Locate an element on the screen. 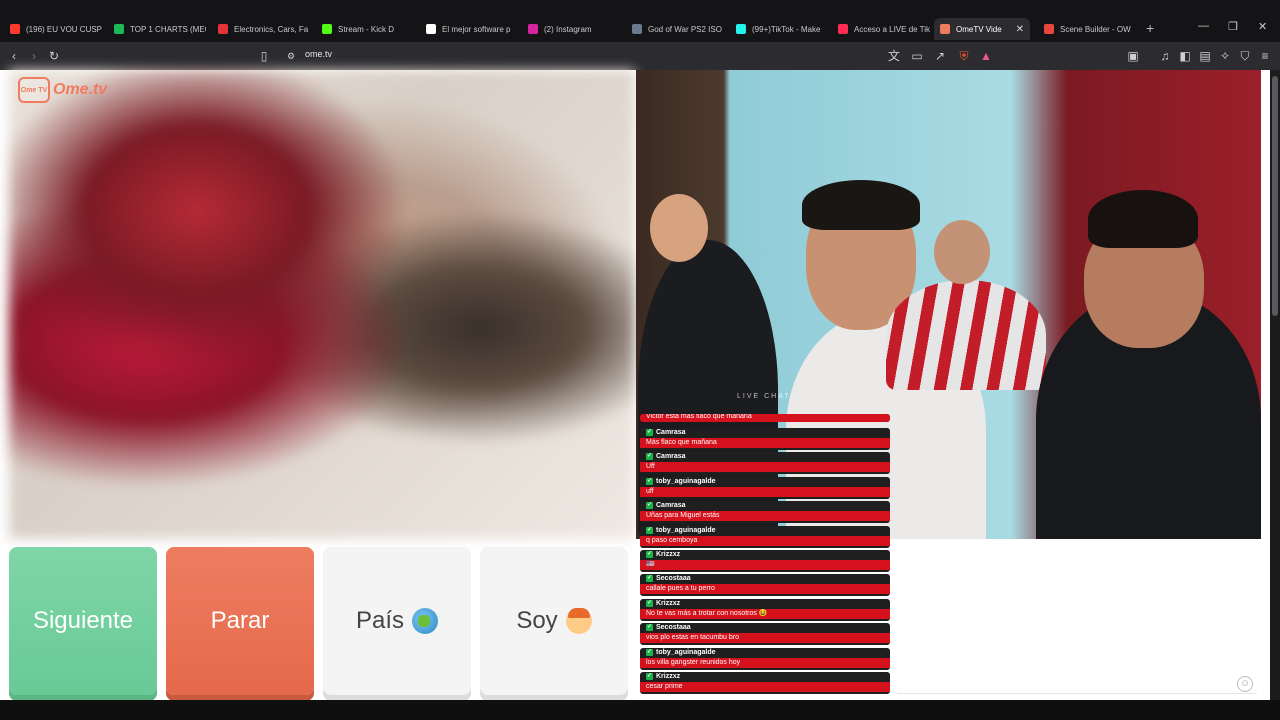  page-scrollbar is located at coordinates (1275, 385).